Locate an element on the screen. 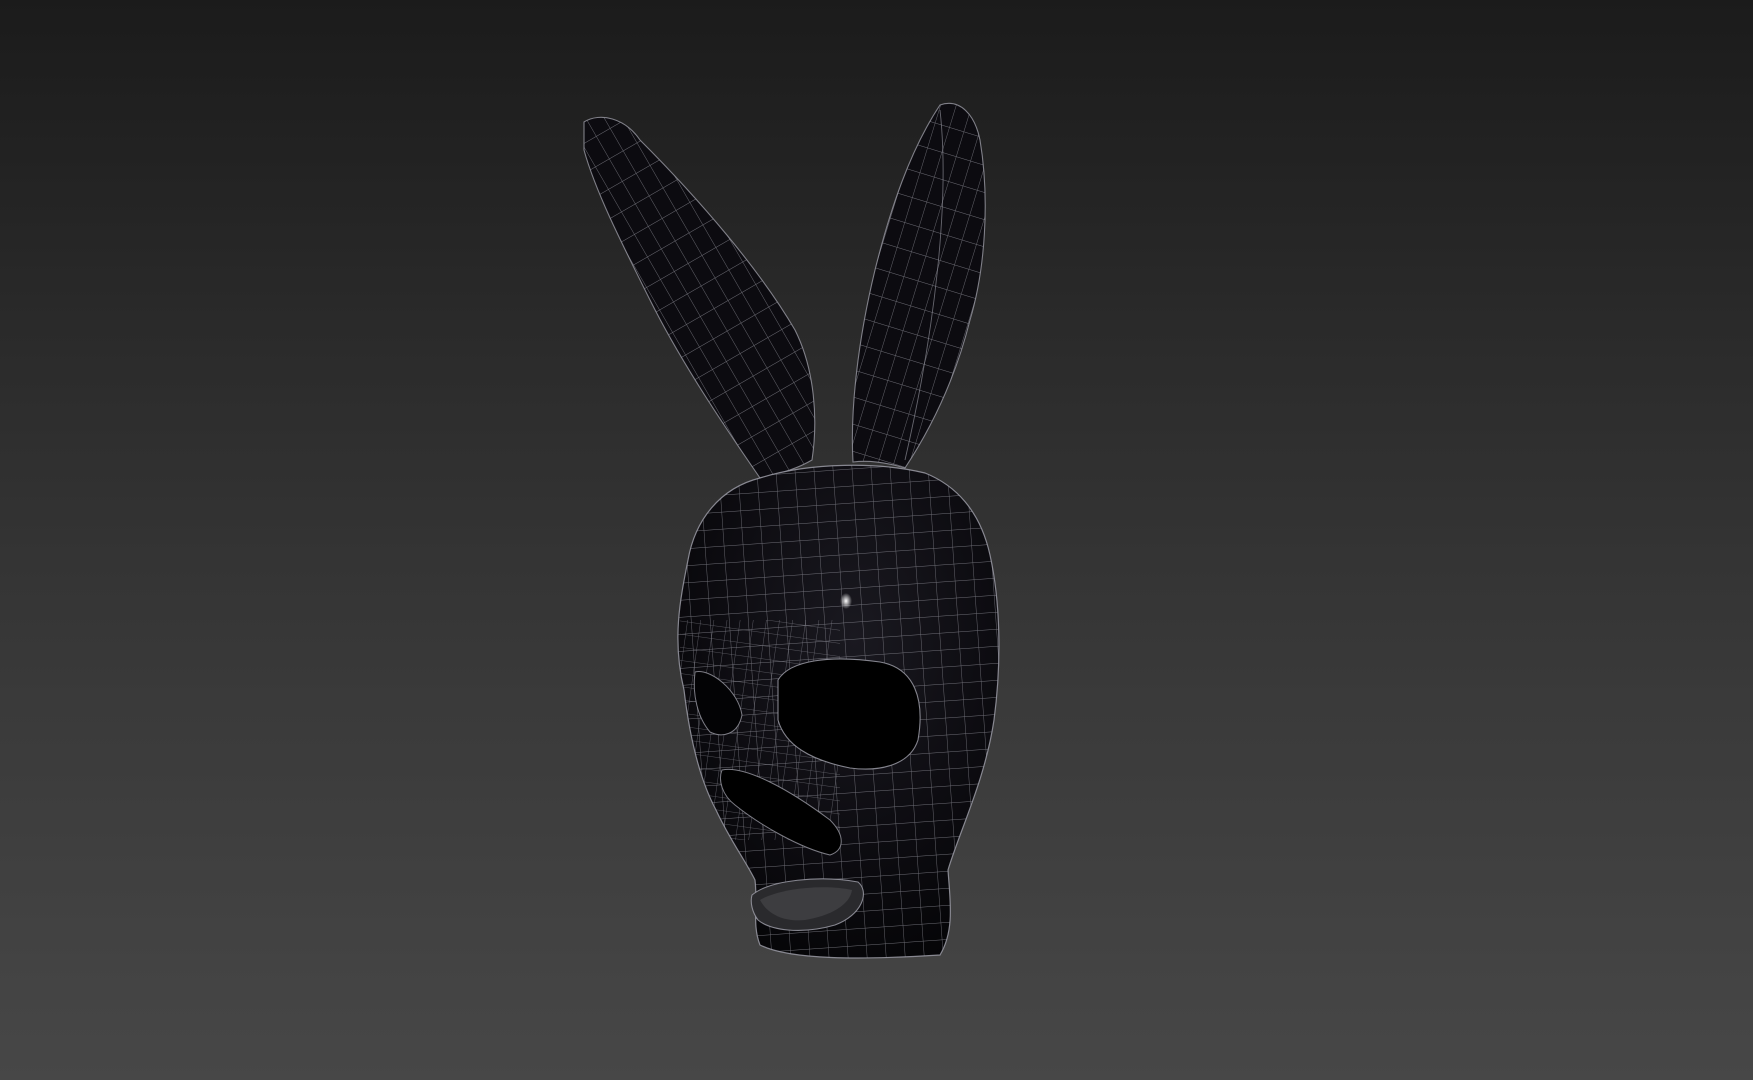  specular-highlight is located at coordinates (846, 601).